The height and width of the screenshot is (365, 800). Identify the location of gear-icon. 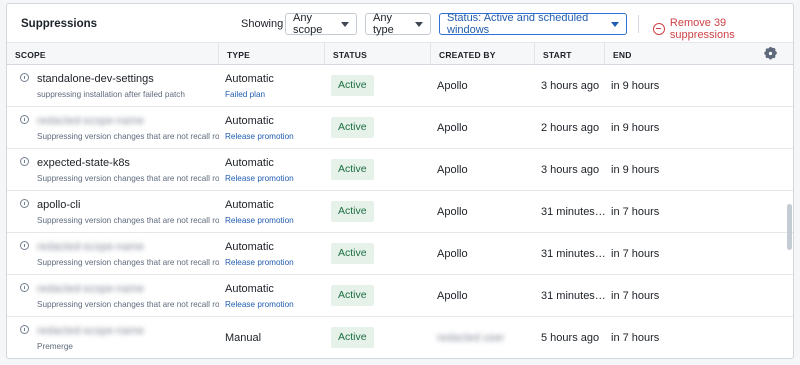
(770, 53).